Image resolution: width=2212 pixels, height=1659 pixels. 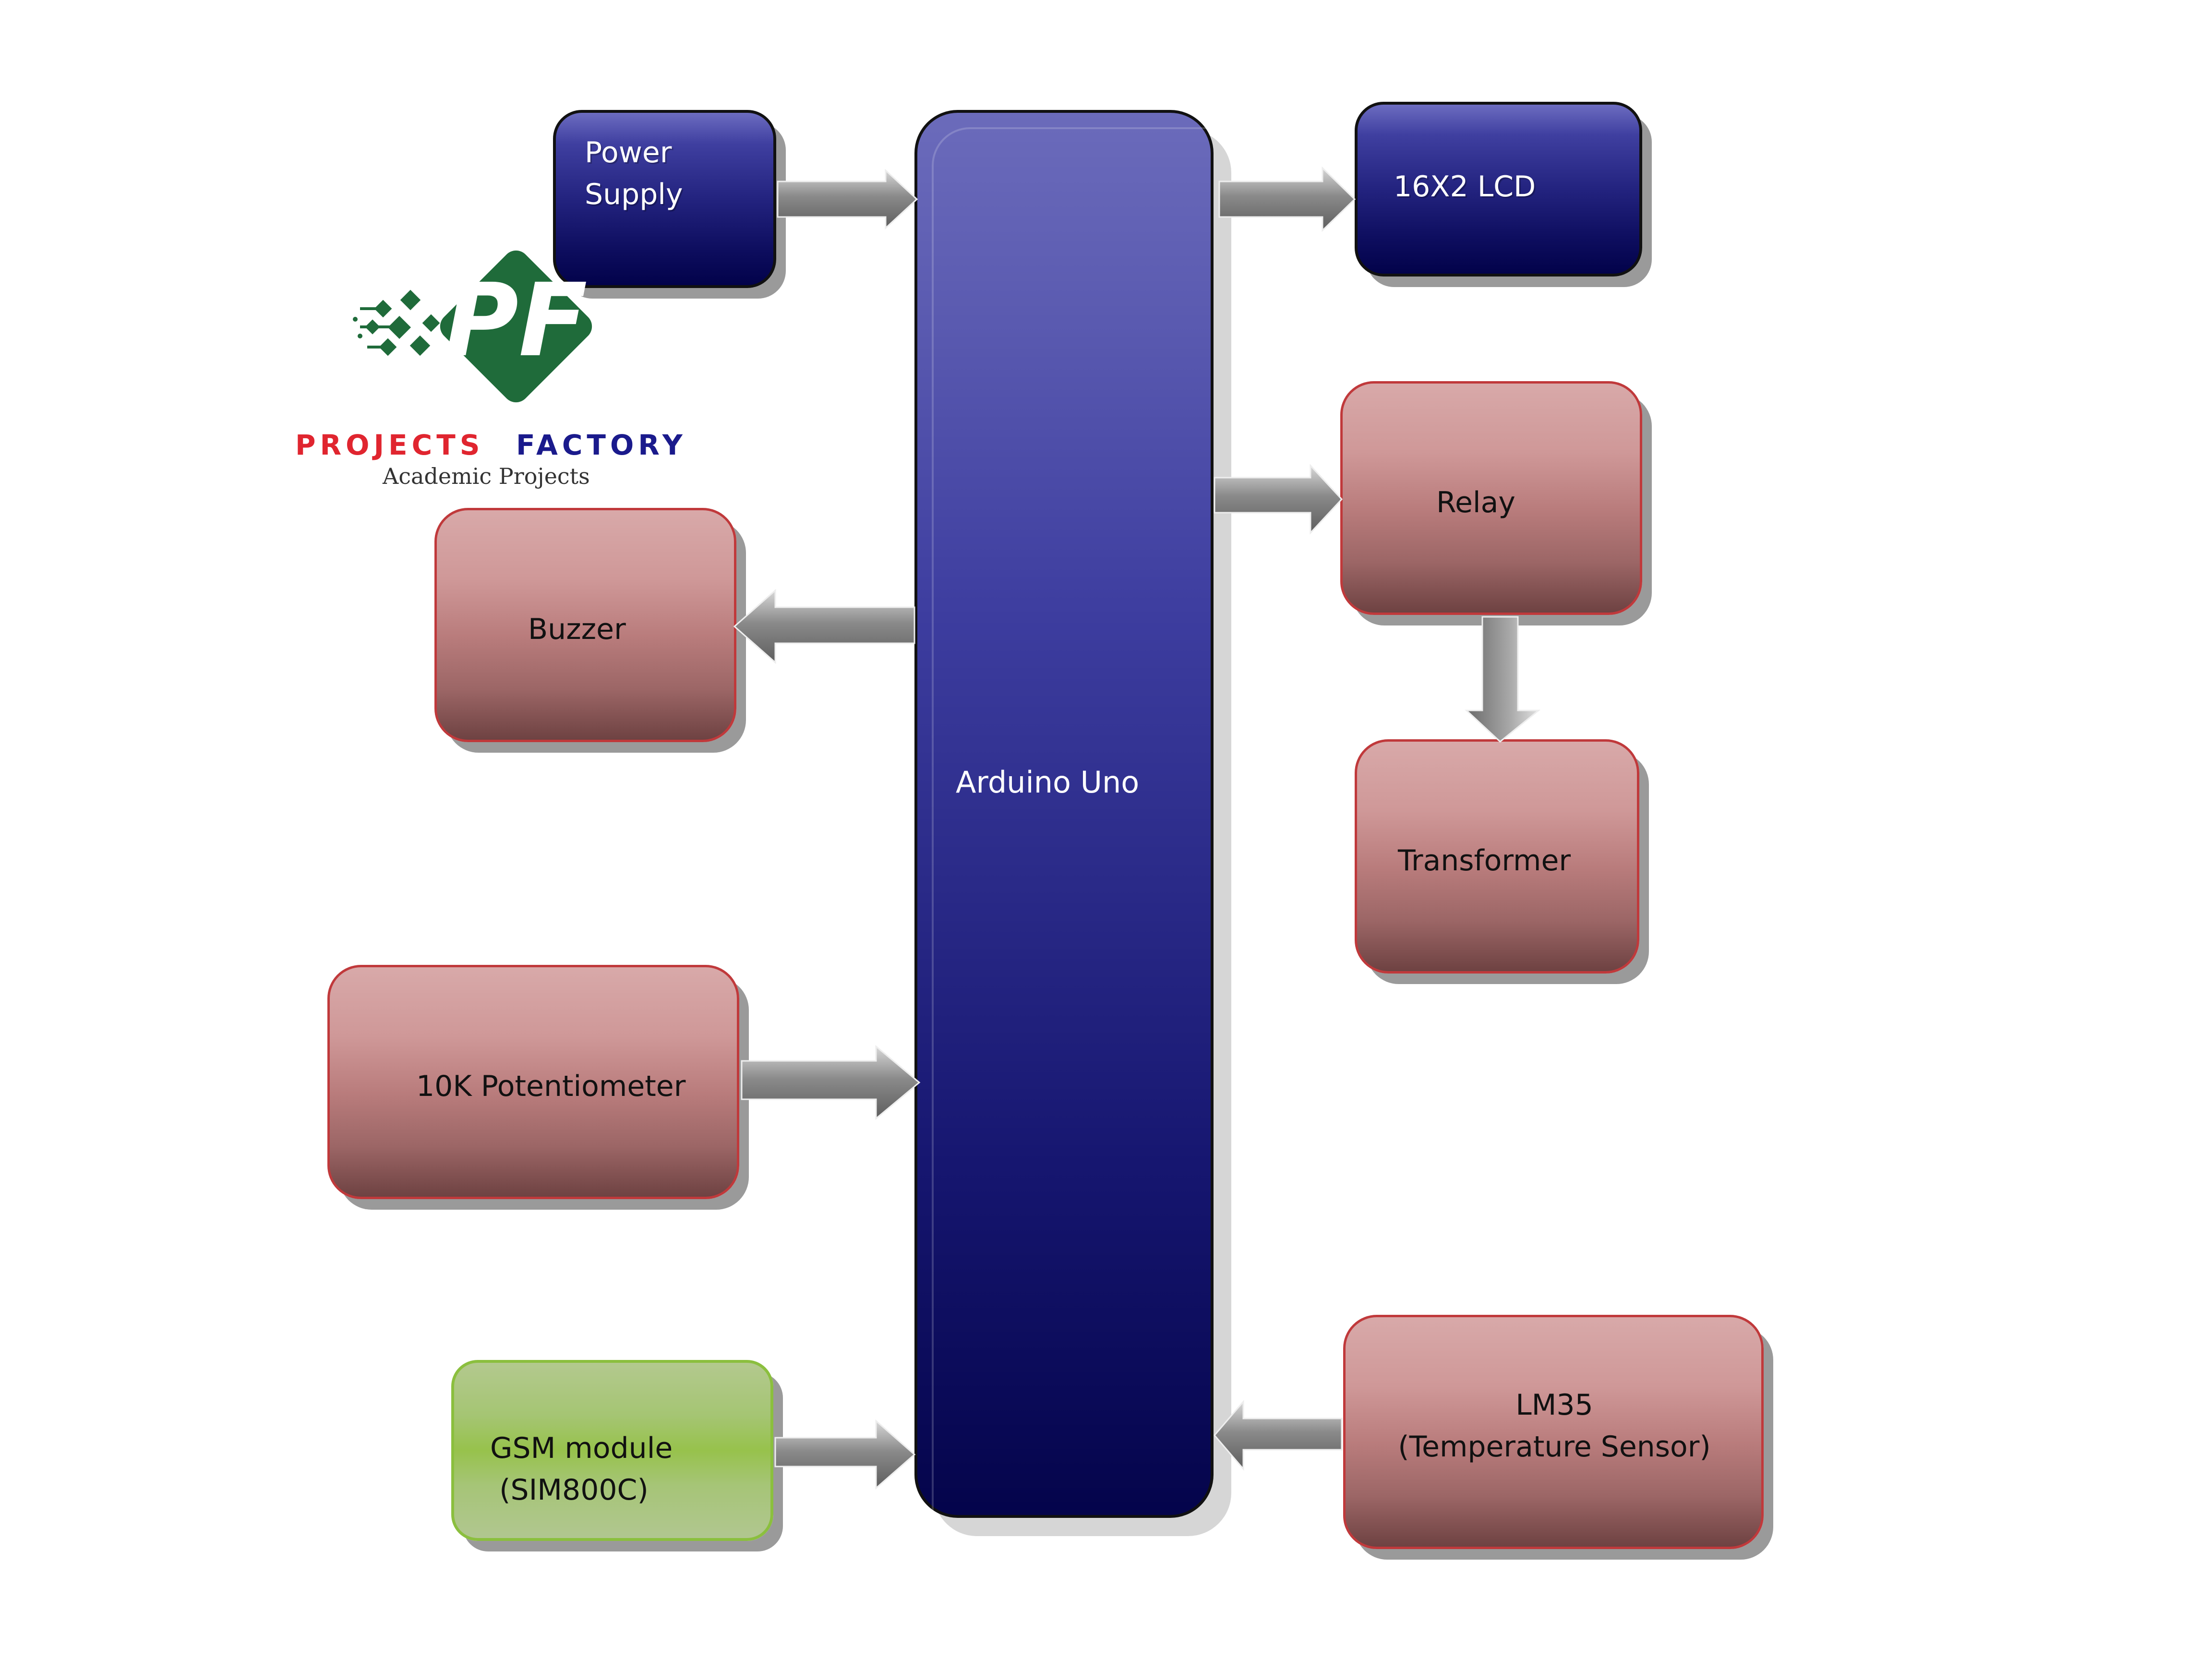 What do you see at coordinates (1287, 199) in the screenshot?
I see `arrow-arduino-to-lcd` at bounding box center [1287, 199].